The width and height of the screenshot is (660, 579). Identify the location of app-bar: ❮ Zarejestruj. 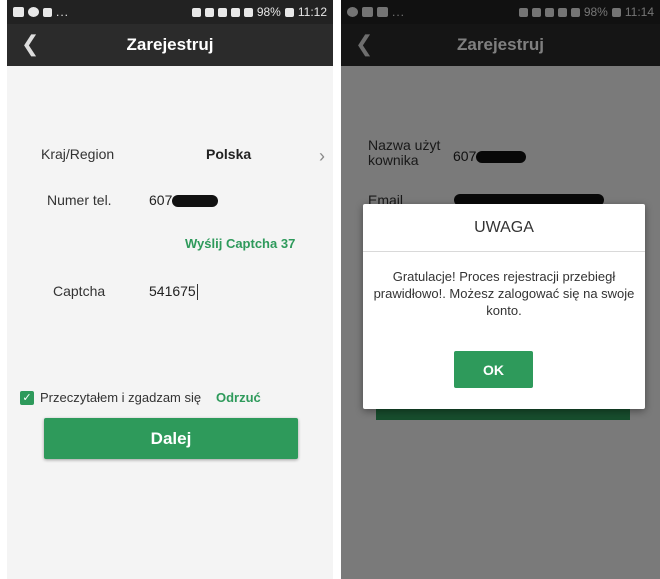
(170, 45).